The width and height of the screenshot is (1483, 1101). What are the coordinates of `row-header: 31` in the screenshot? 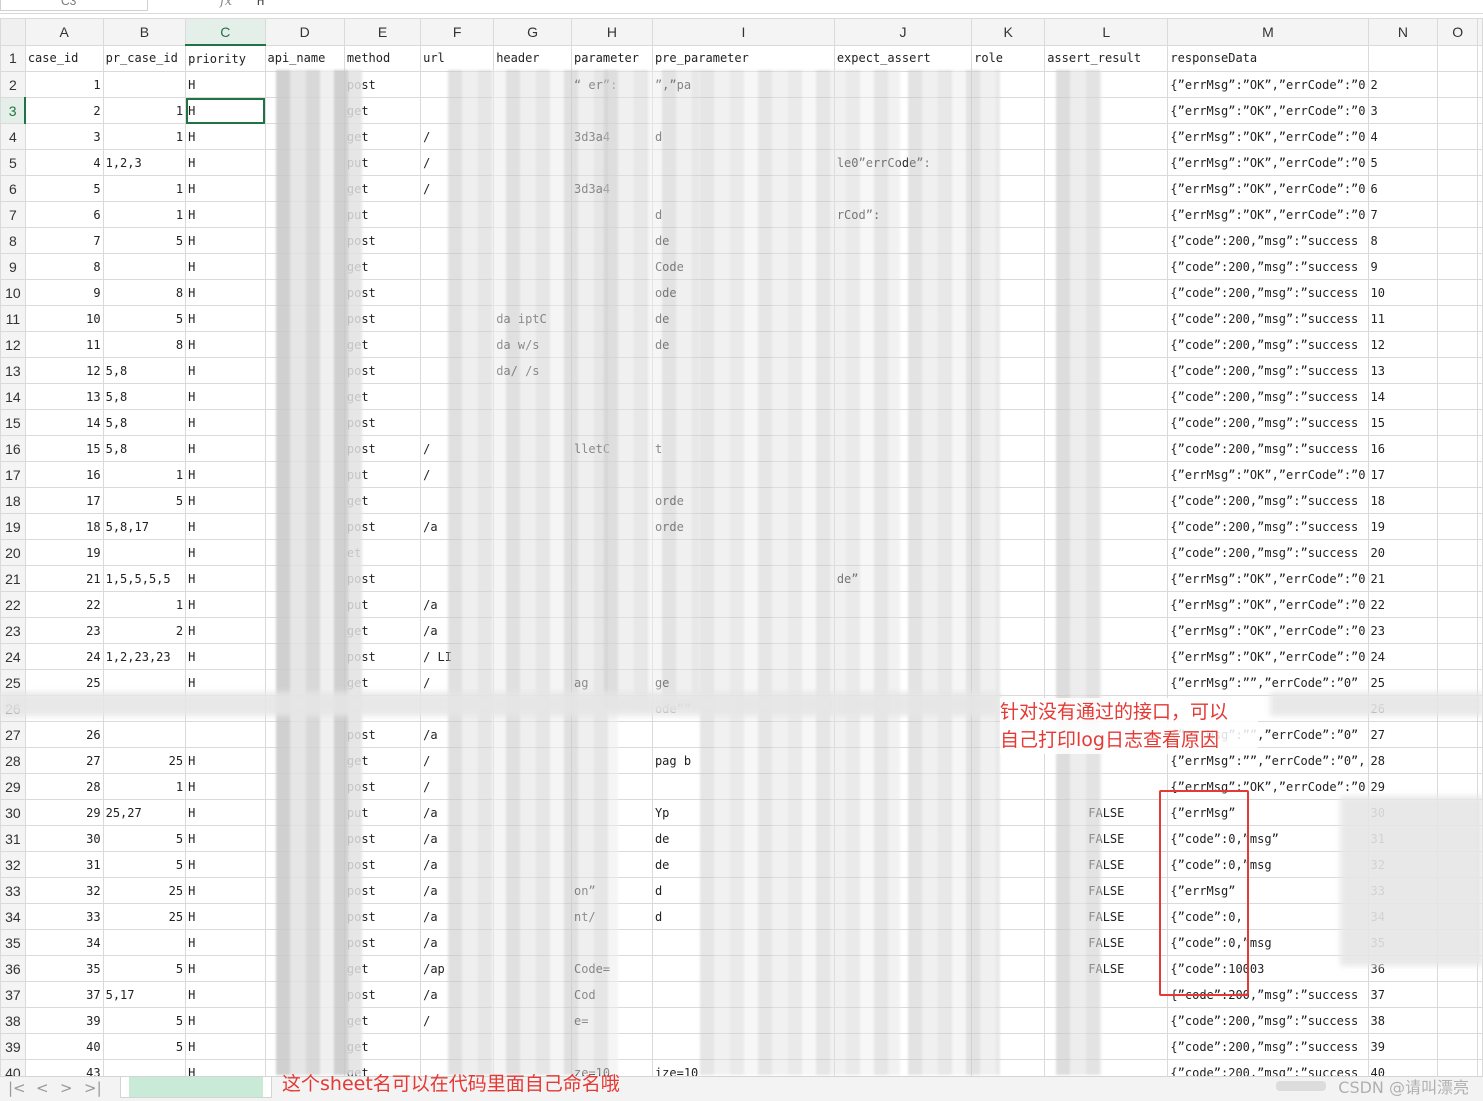 It's located at (13, 838).